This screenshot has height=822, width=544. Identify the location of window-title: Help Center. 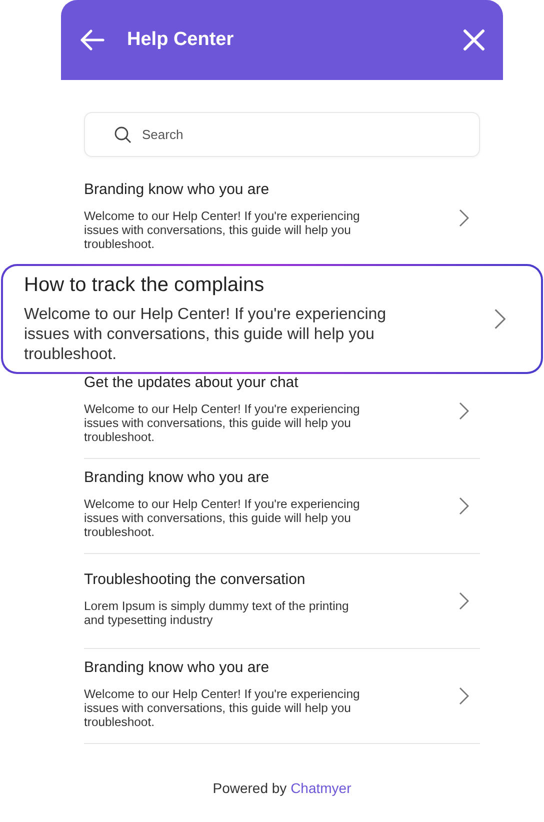
(181, 40).